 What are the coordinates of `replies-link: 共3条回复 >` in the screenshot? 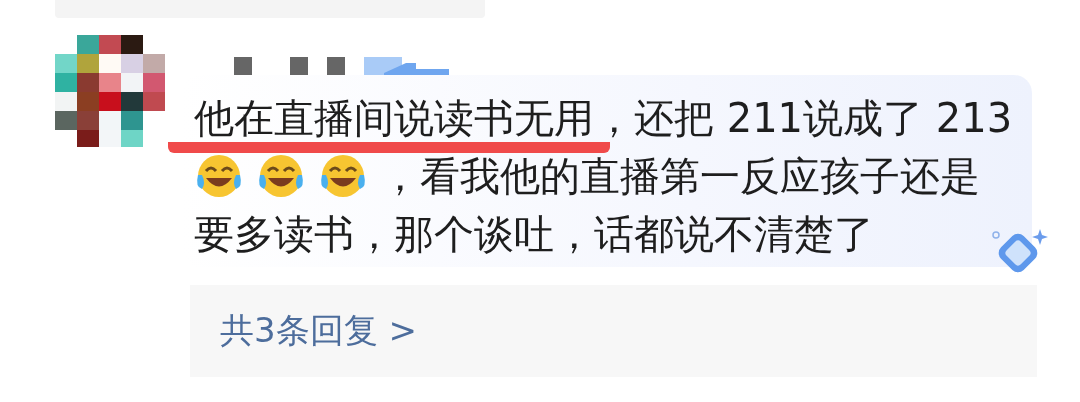 It's located at (318, 331).